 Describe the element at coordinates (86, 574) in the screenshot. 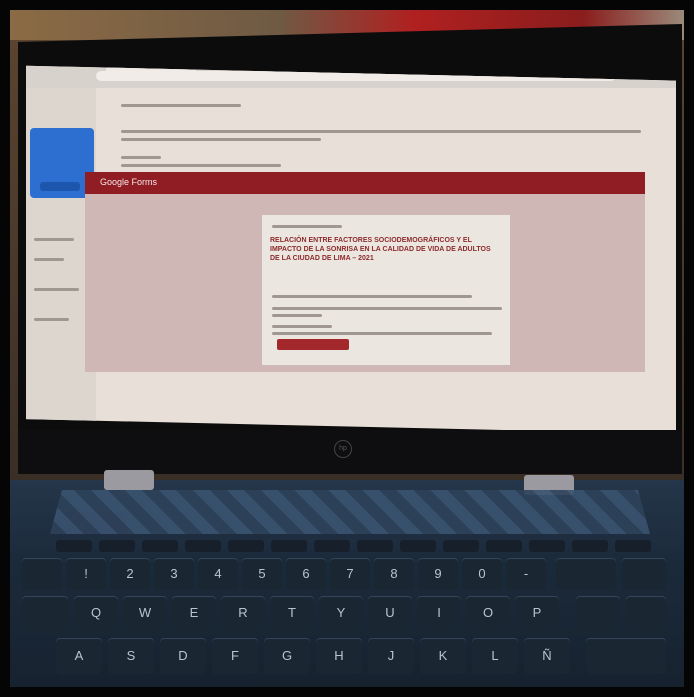

I see `keyboard-key: !` at that location.